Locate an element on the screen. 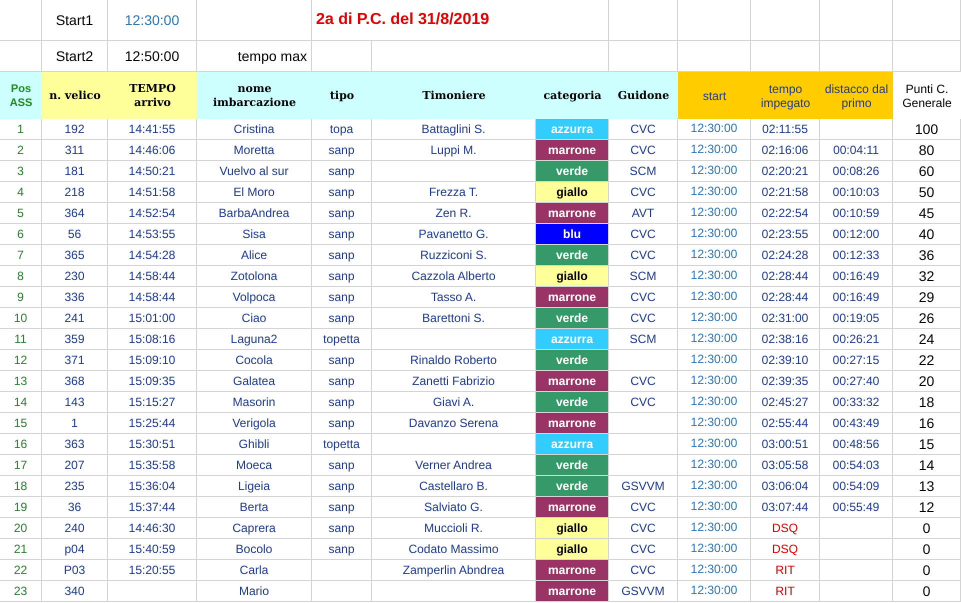  table-cell-text: 02:39:10 is located at coordinates (785, 360).